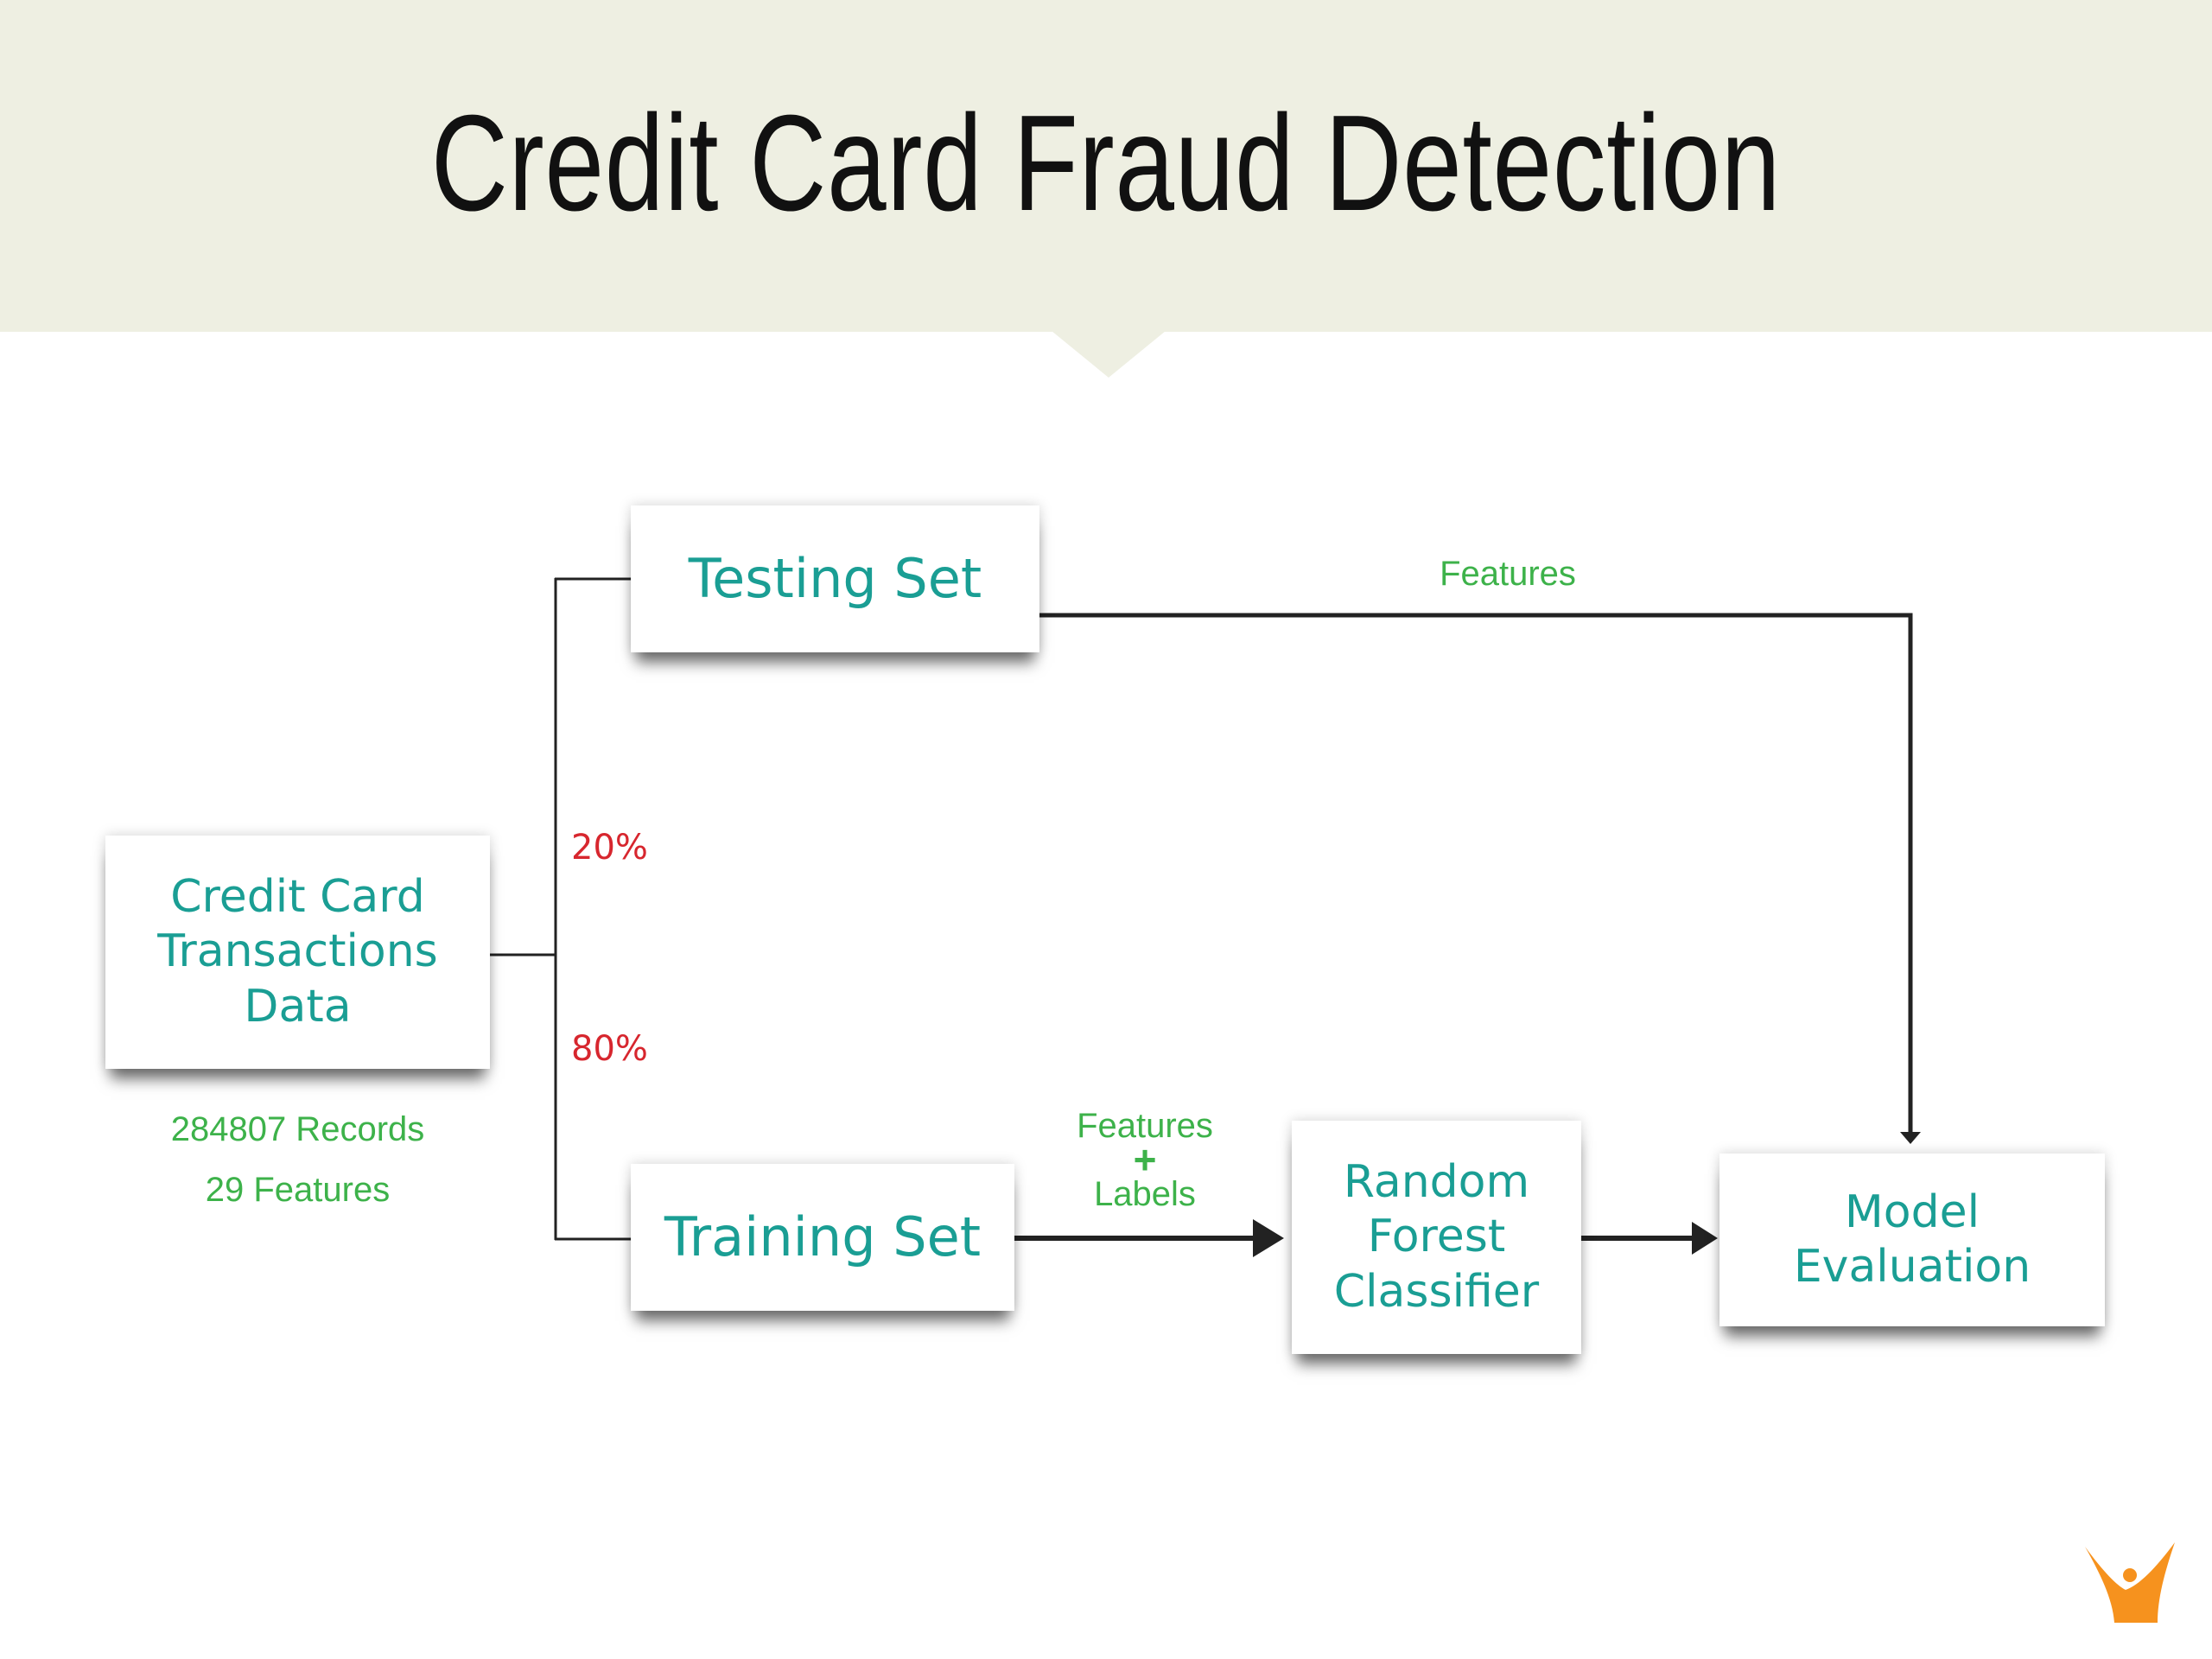  I want to click on training-set-label: Training Set, so click(823, 1237).